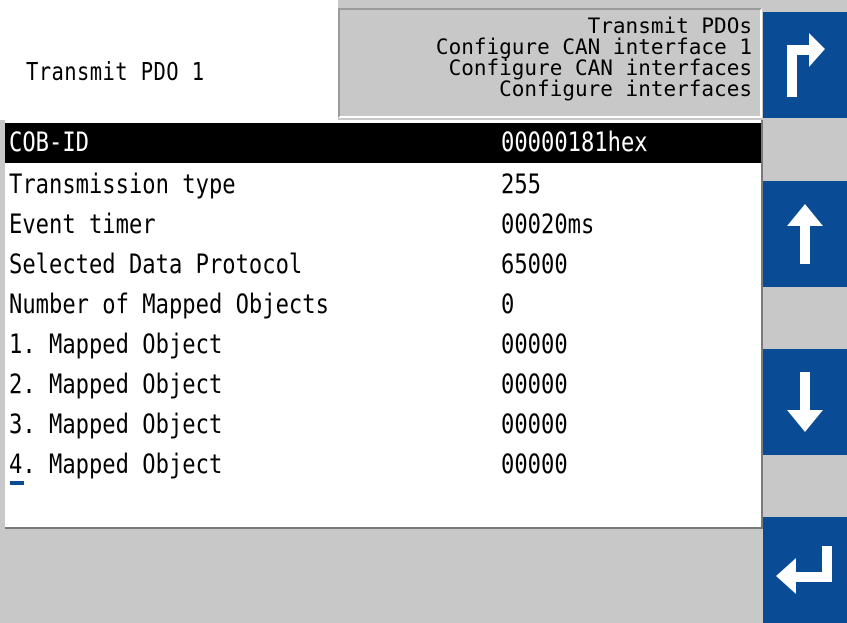 Image resolution: width=847 pixels, height=623 pixels. I want to click on list-item-label: Number of Mapped Objects, so click(169, 304).